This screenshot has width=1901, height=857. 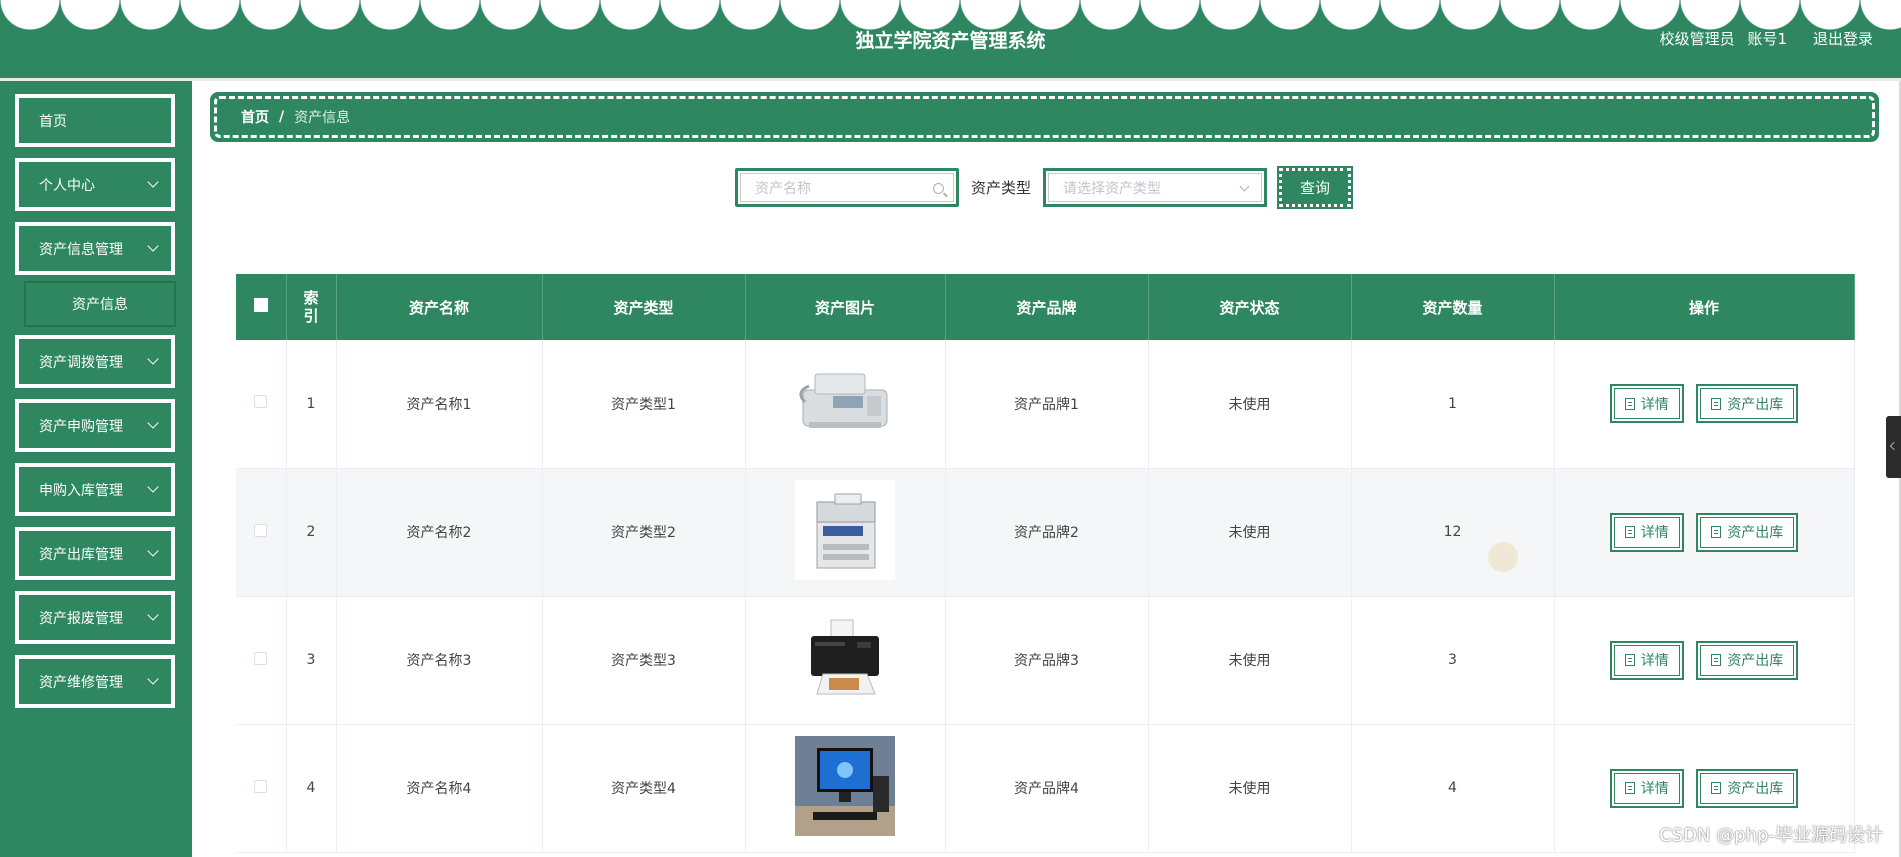 I want to click on sidebar-item-label: 资产申购管理, so click(x=81, y=426).